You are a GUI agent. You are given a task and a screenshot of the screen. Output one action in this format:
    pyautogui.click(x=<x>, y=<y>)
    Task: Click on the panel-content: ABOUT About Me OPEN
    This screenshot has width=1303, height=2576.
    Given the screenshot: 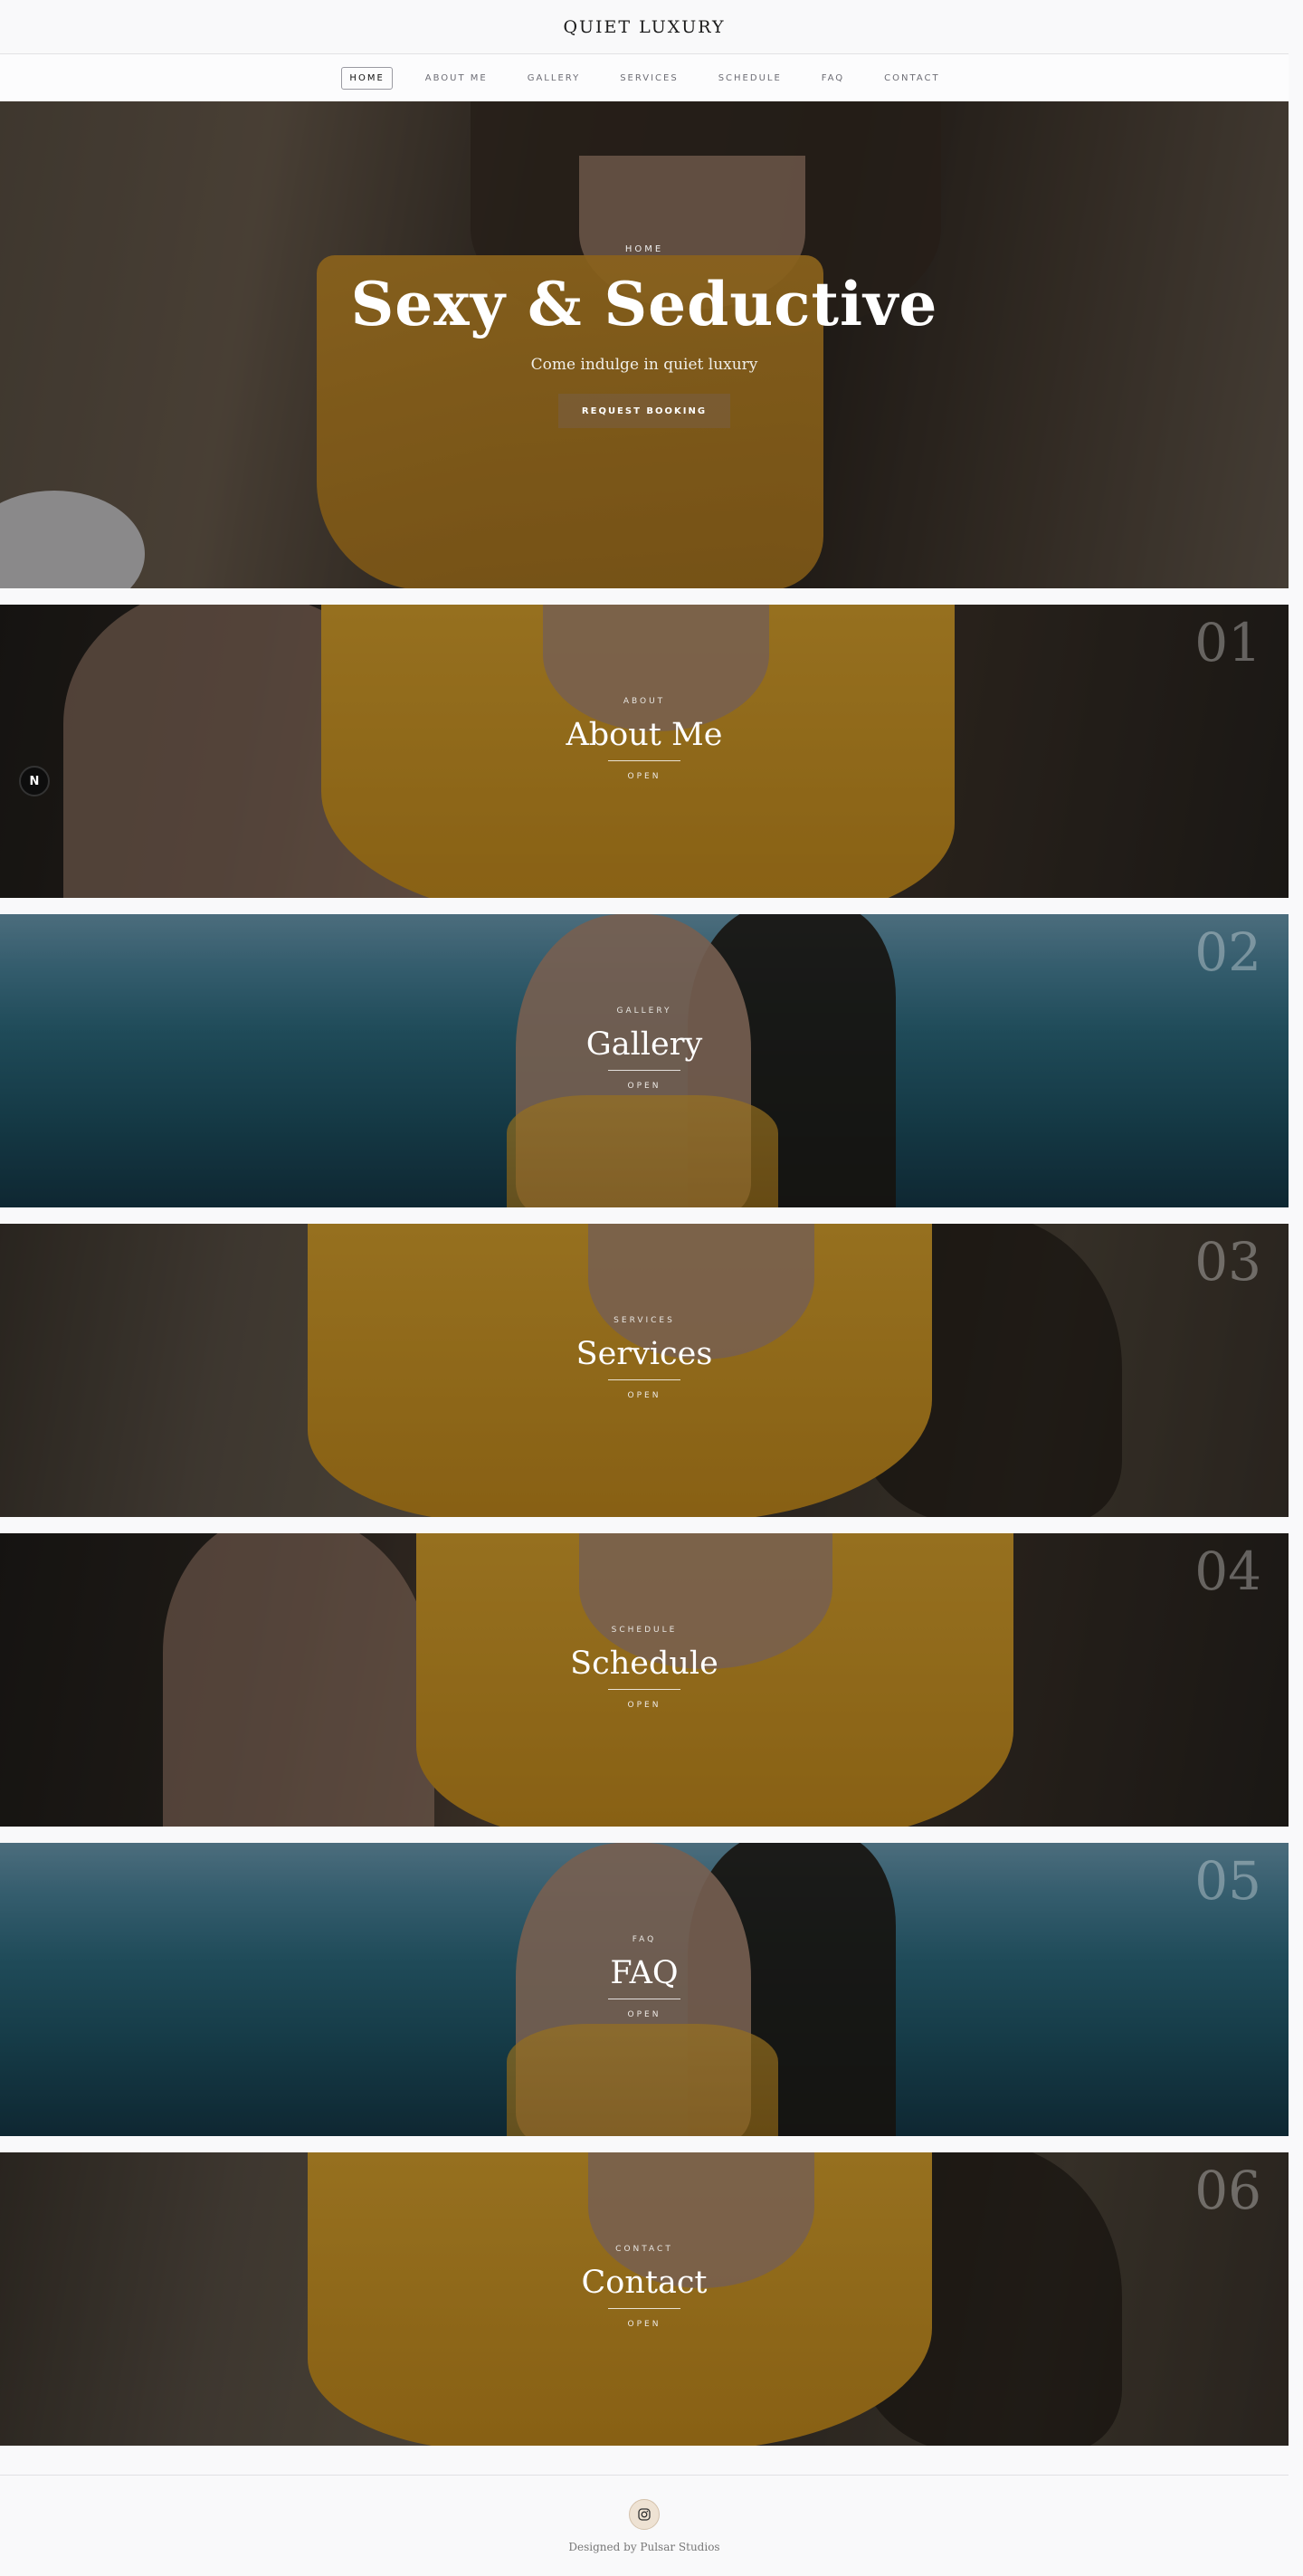 What is the action you would take?
    pyautogui.click(x=644, y=739)
    